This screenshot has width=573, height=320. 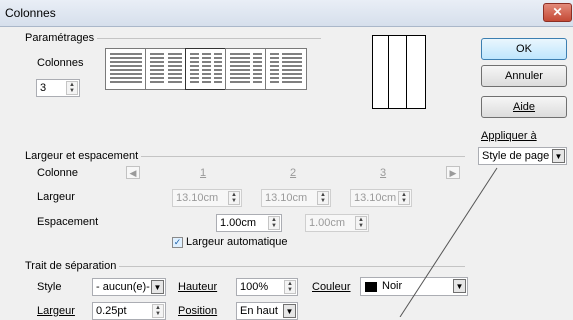 I want to click on annotation-line, so click(x=448, y=242).